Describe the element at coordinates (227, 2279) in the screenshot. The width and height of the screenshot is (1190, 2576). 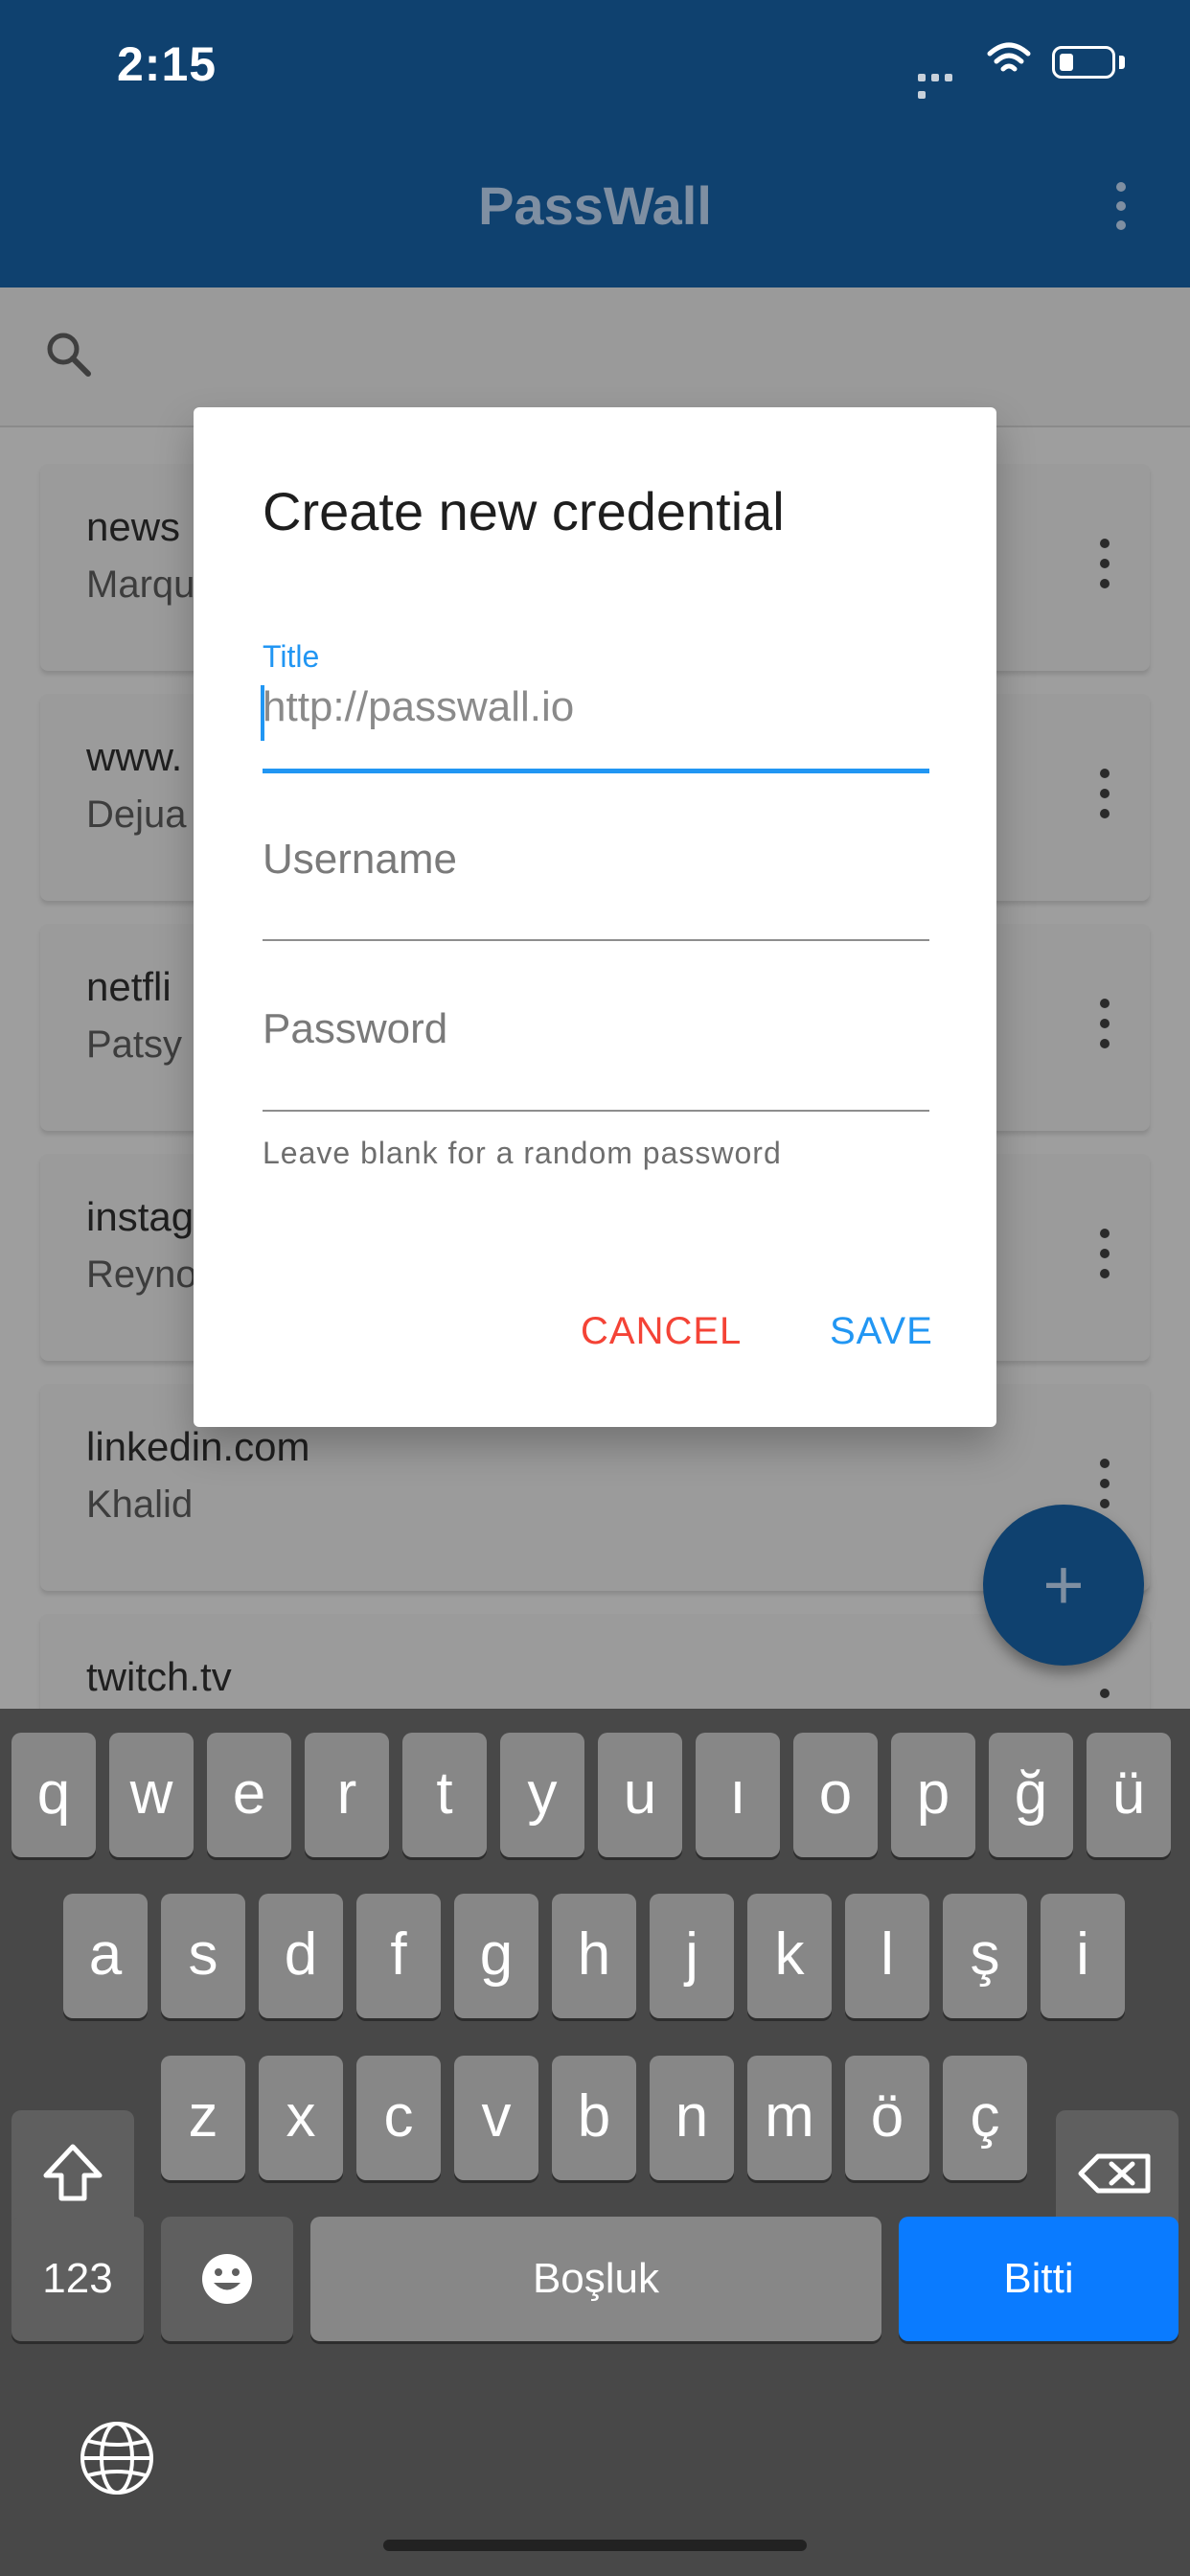
I see `emoji-key` at that location.